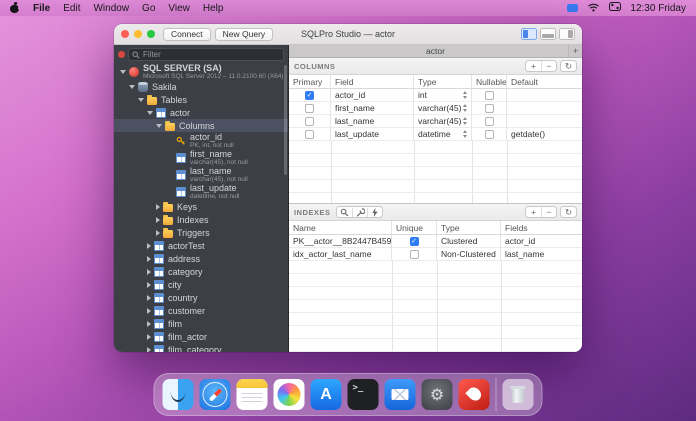  I want to click on tree-item-actor-id: actor_id PK, int, not null, so click(201, 140).